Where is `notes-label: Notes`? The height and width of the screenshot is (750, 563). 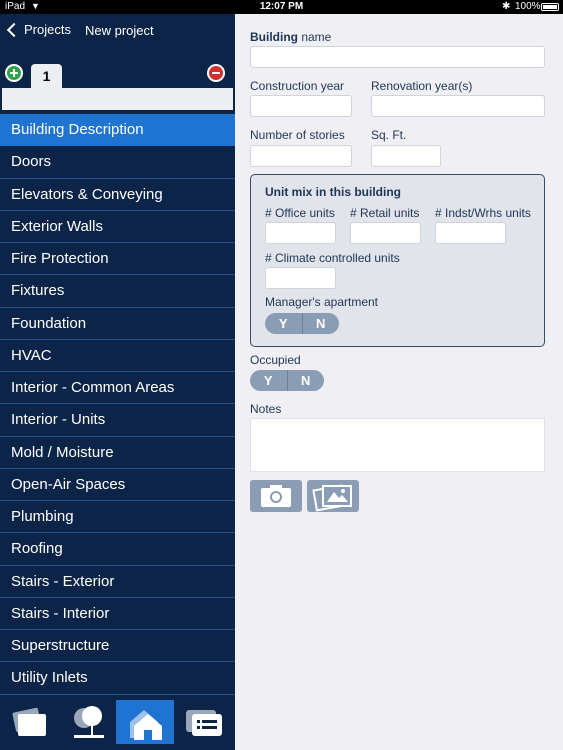
notes-label: Notes is located at coordinates (266, 409).